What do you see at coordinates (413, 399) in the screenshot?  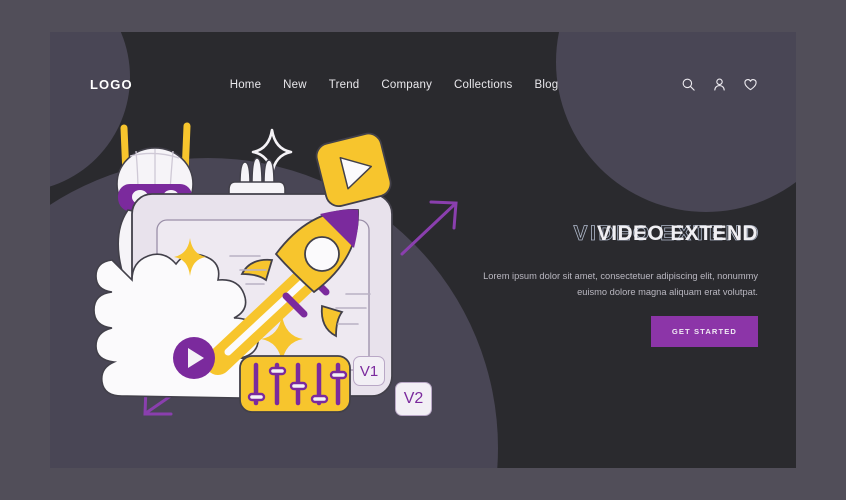 I see `badge-v2: V2` at bounding box center [413, 399].